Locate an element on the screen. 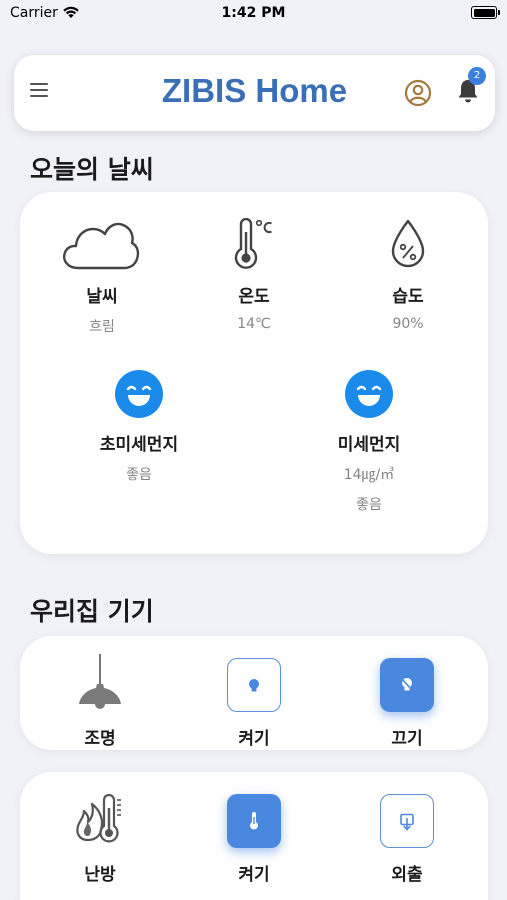  heat-away-button is located at coordinates (407, 821).